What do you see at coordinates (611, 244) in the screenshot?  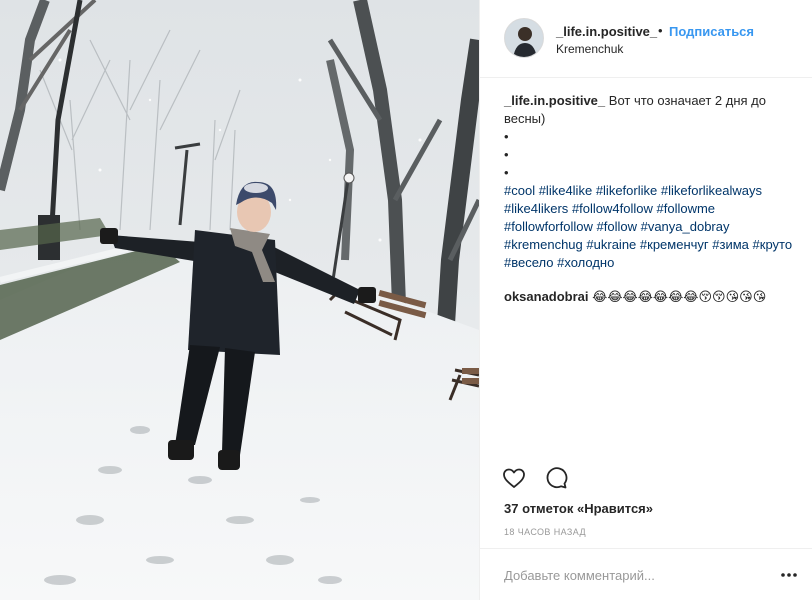 I see `hashtag-link: #ukraine` at bounding box center [611, 244].